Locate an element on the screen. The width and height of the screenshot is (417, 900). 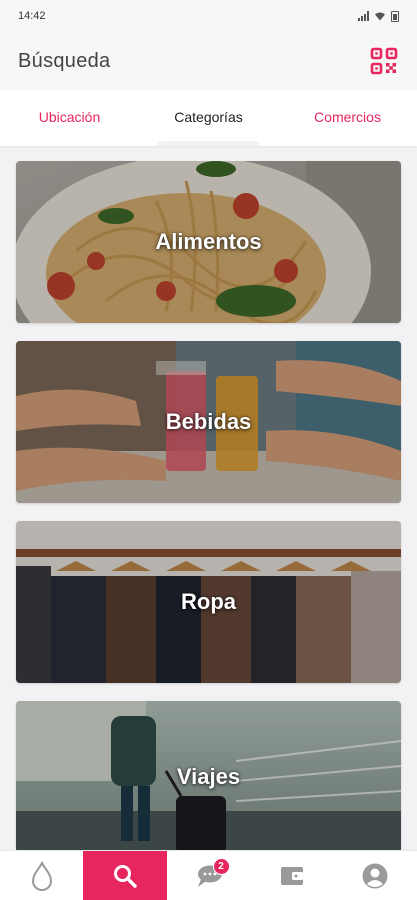
nav-messages: 2 is located at coordinates (208, 875).